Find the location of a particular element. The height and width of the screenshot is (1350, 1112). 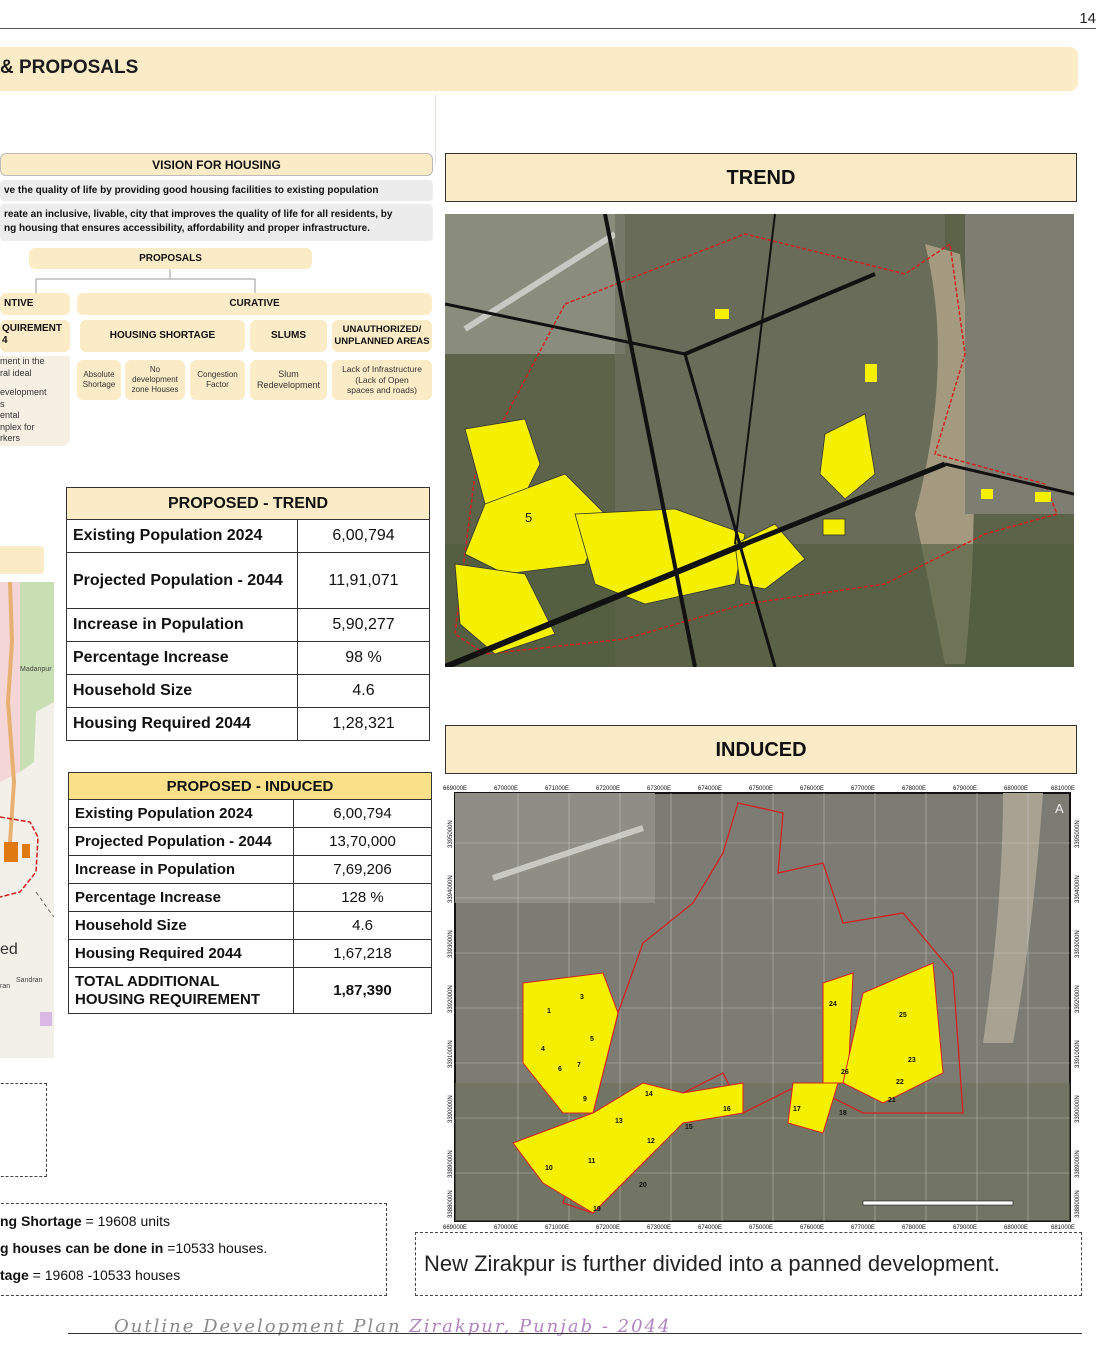

x-tick: 669000E is located at coordinates (455, 789).